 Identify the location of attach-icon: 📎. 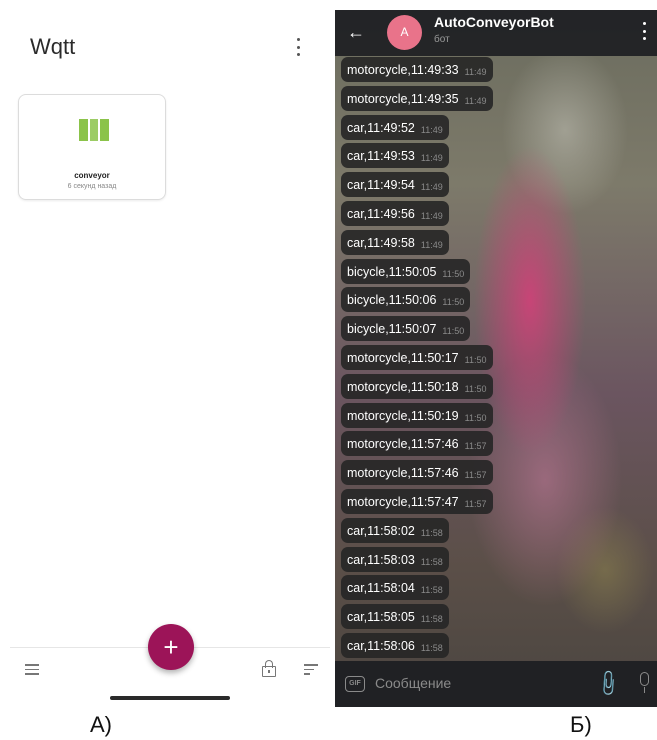
(608, 683).